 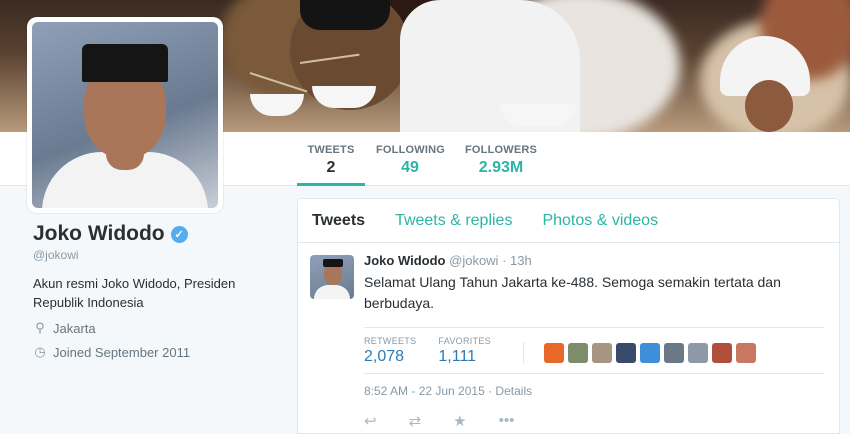 What do you see at coordinates (595, 260) in the screenshot?
I see `tweet-header: Joko Widodo @jokowi · 13h` at bounding box center [595, 260].